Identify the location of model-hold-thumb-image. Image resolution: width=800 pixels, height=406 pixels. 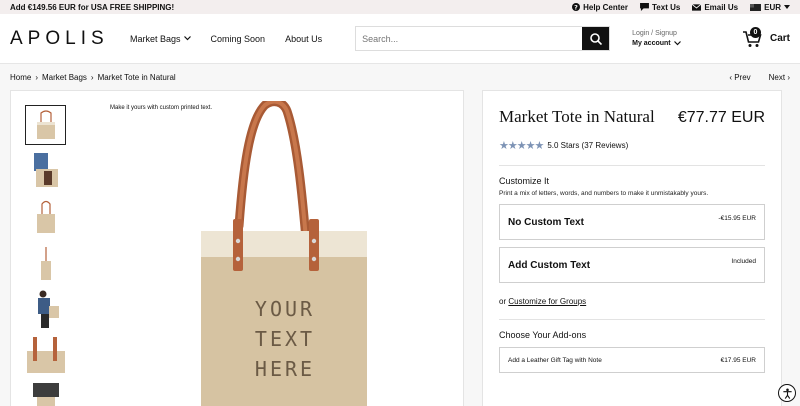
(45, 394).